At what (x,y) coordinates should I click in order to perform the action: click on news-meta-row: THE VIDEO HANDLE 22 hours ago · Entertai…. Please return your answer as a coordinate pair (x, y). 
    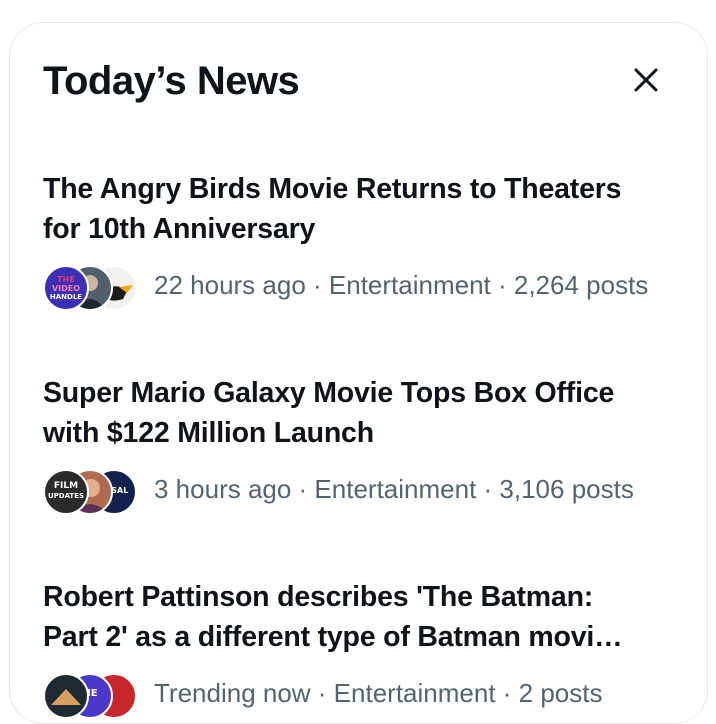
    Looking at the image, I should click on (355, 287).